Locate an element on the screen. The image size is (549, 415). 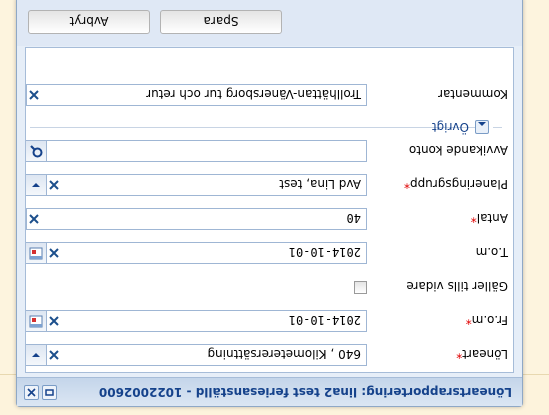
comment-label: Kommentar is located at coordinates (473, 94).